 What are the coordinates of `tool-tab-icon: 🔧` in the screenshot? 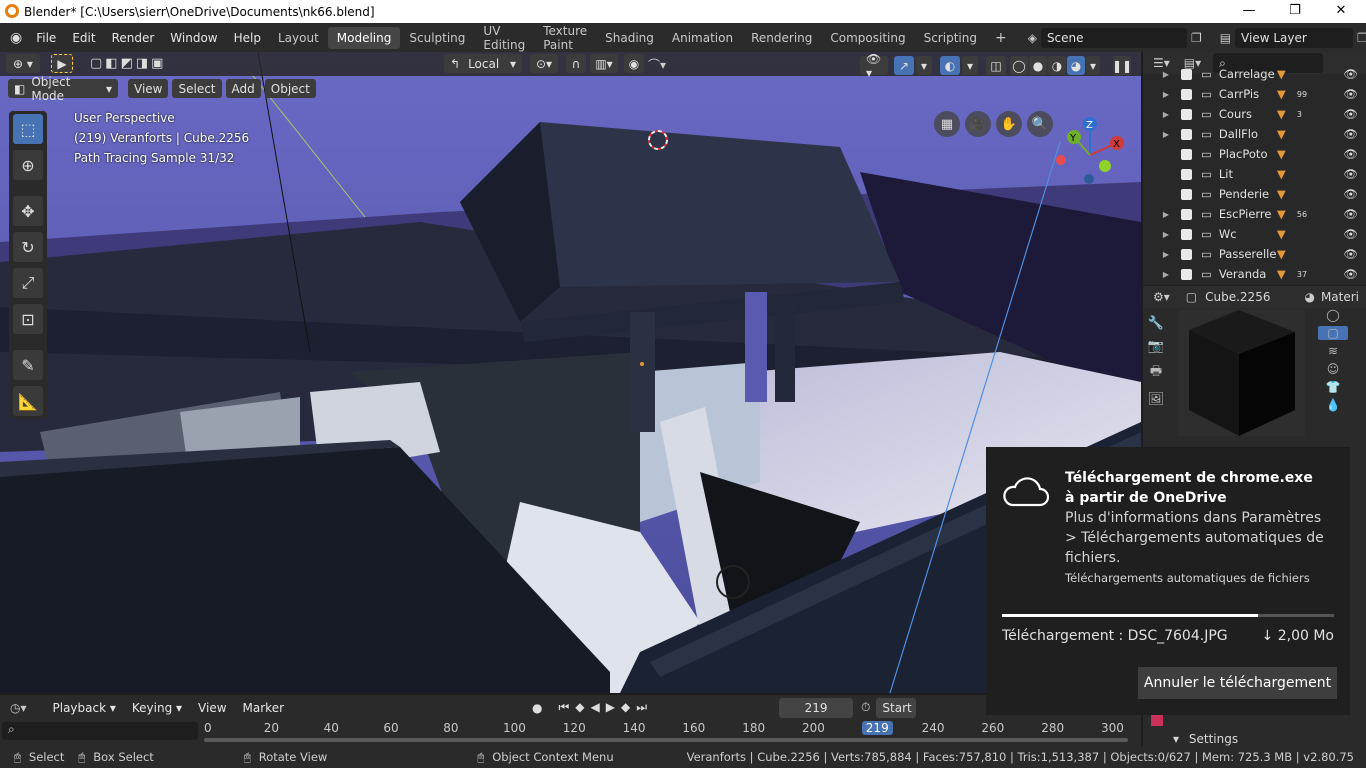 It's located at (1156, 323).